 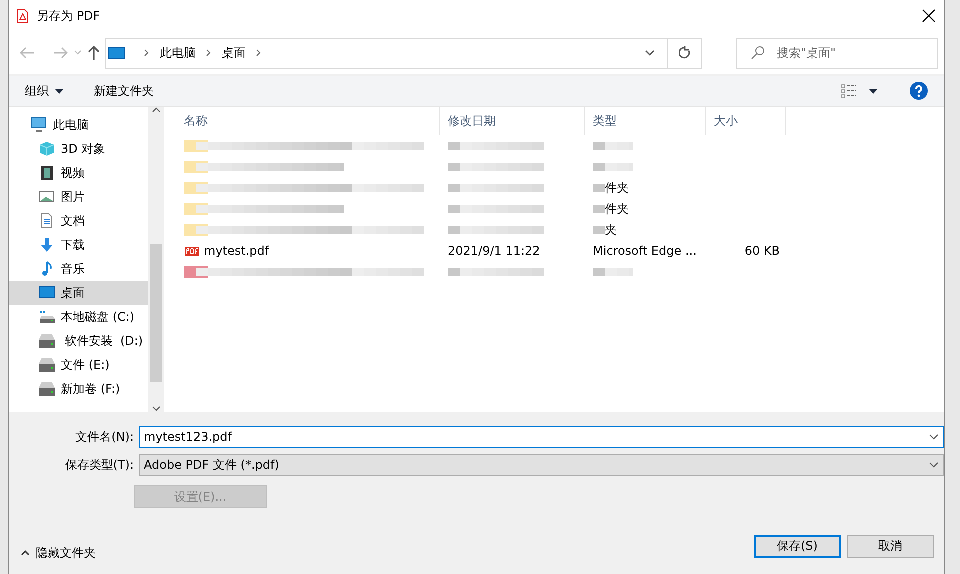 I want to click on file-type: 夹, so click(x=611, y=230).